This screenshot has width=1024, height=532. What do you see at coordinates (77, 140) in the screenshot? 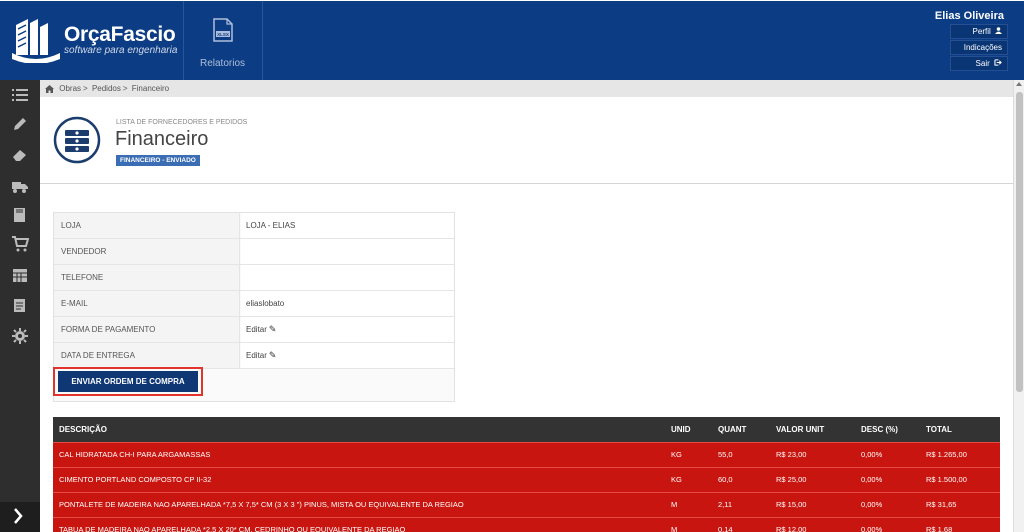
I see `money-icon` at bounding box center [77, 140].